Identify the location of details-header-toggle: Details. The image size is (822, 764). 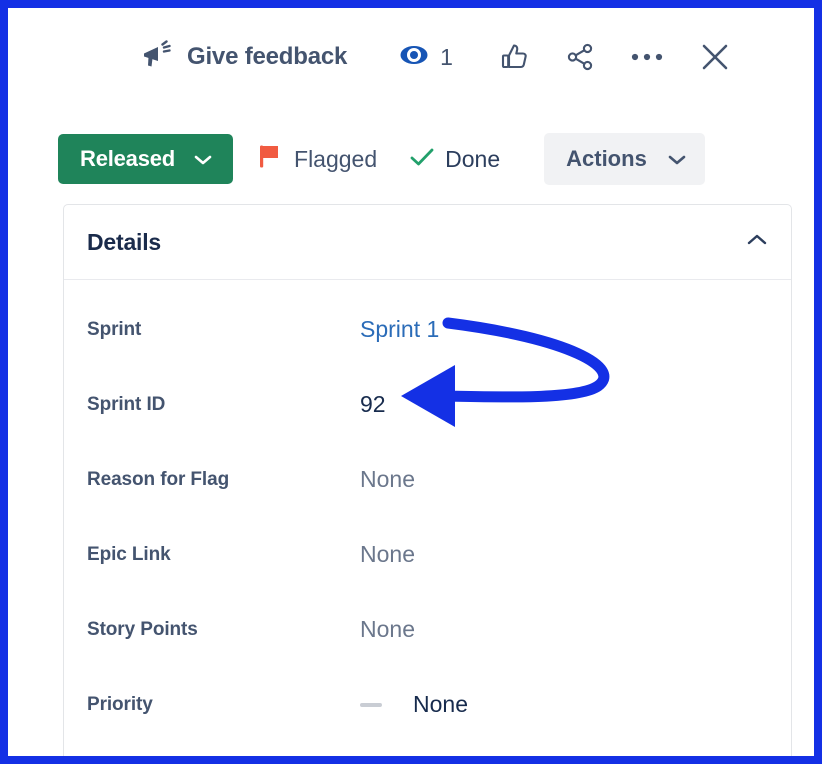
(427, 242).